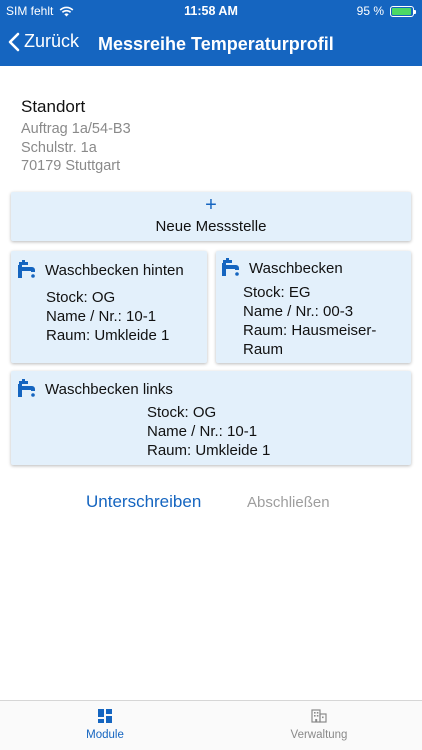 Image resolution: width=422 pixels, height=750 pixels. I want to click on card-header: Waschbecken links, so click(95, 389).